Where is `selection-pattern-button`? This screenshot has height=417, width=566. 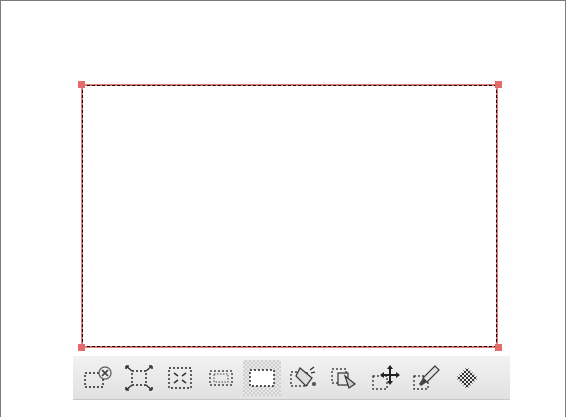
selection-pattern-button is located at coordinates (467, 378).